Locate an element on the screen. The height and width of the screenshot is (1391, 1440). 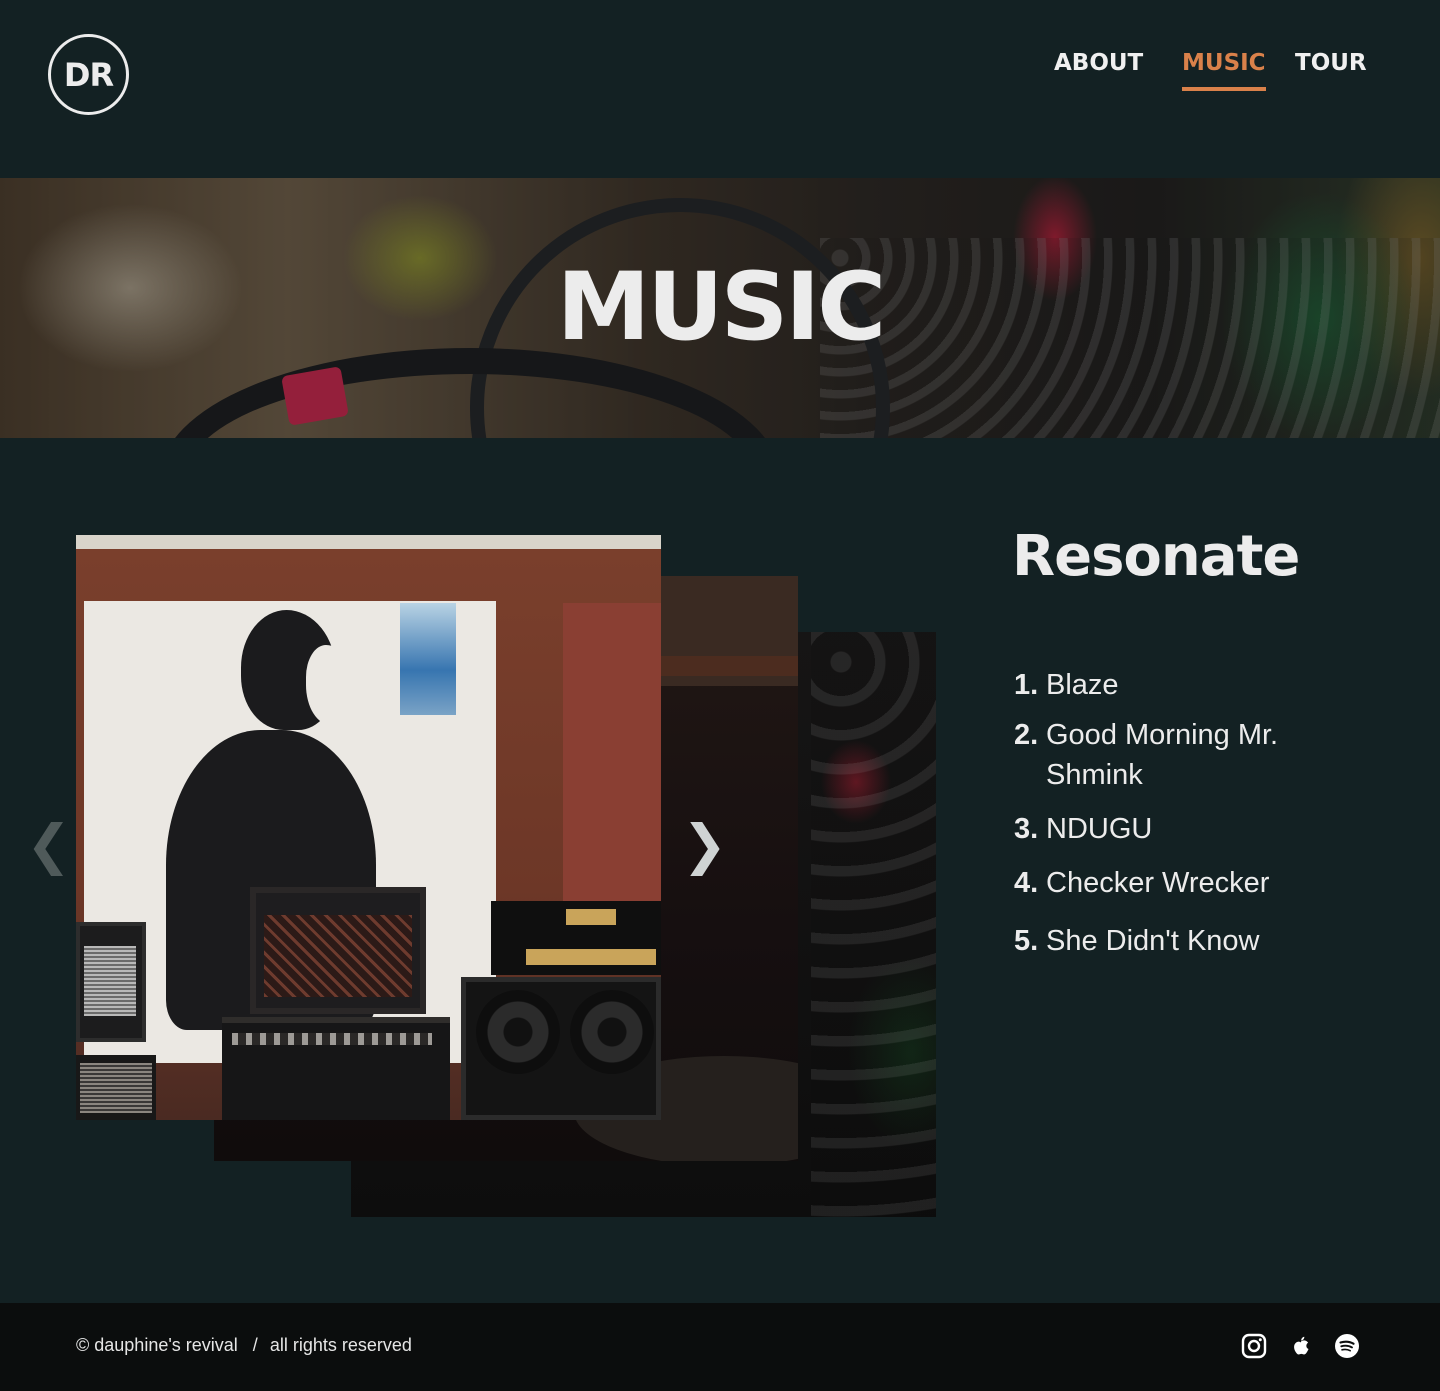
track-title: Checker Wrecker is located at coordinates (1158, 883).